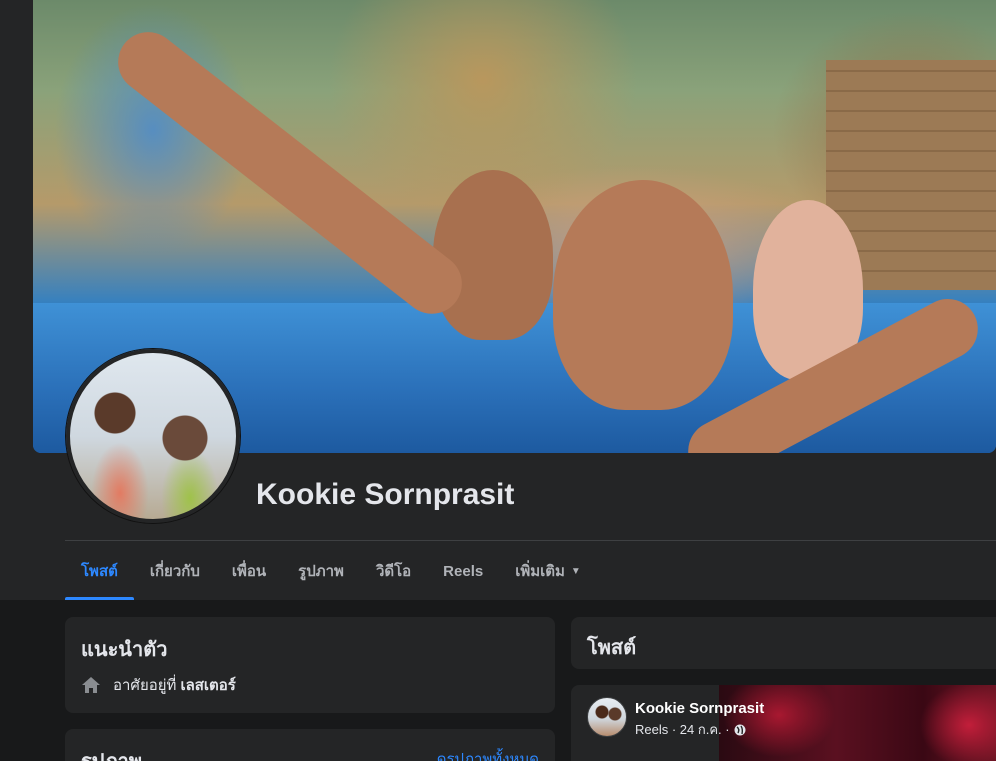 The image size is (996, 761). What do you see at coordinates (783, 643) in the screenshot?
I see `posts-header-card: โพสต์` at bounding box center [783, 643].